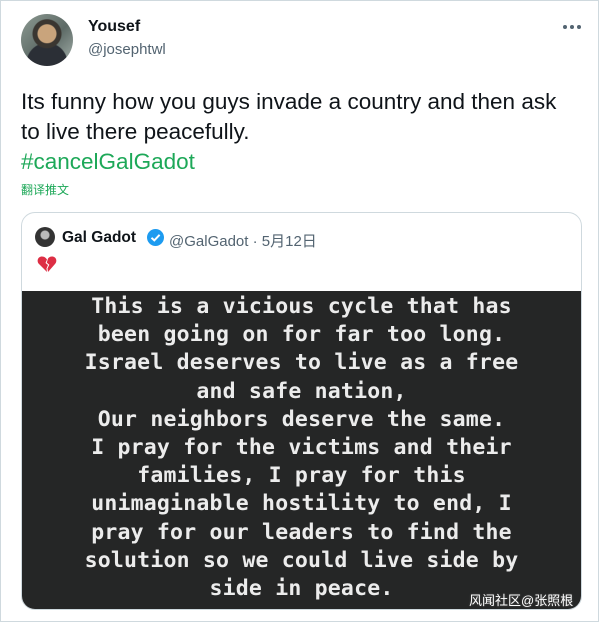 The width and height of the screenshot is (599, 622). Describe the element at coordinates (301, 419) in the screenshot. I see `story-line: Our neighbors deserve the same.` at that location.